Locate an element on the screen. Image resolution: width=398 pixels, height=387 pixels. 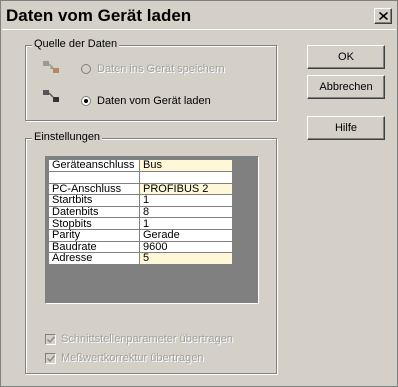
row-value is located at coordinates (186, 177).